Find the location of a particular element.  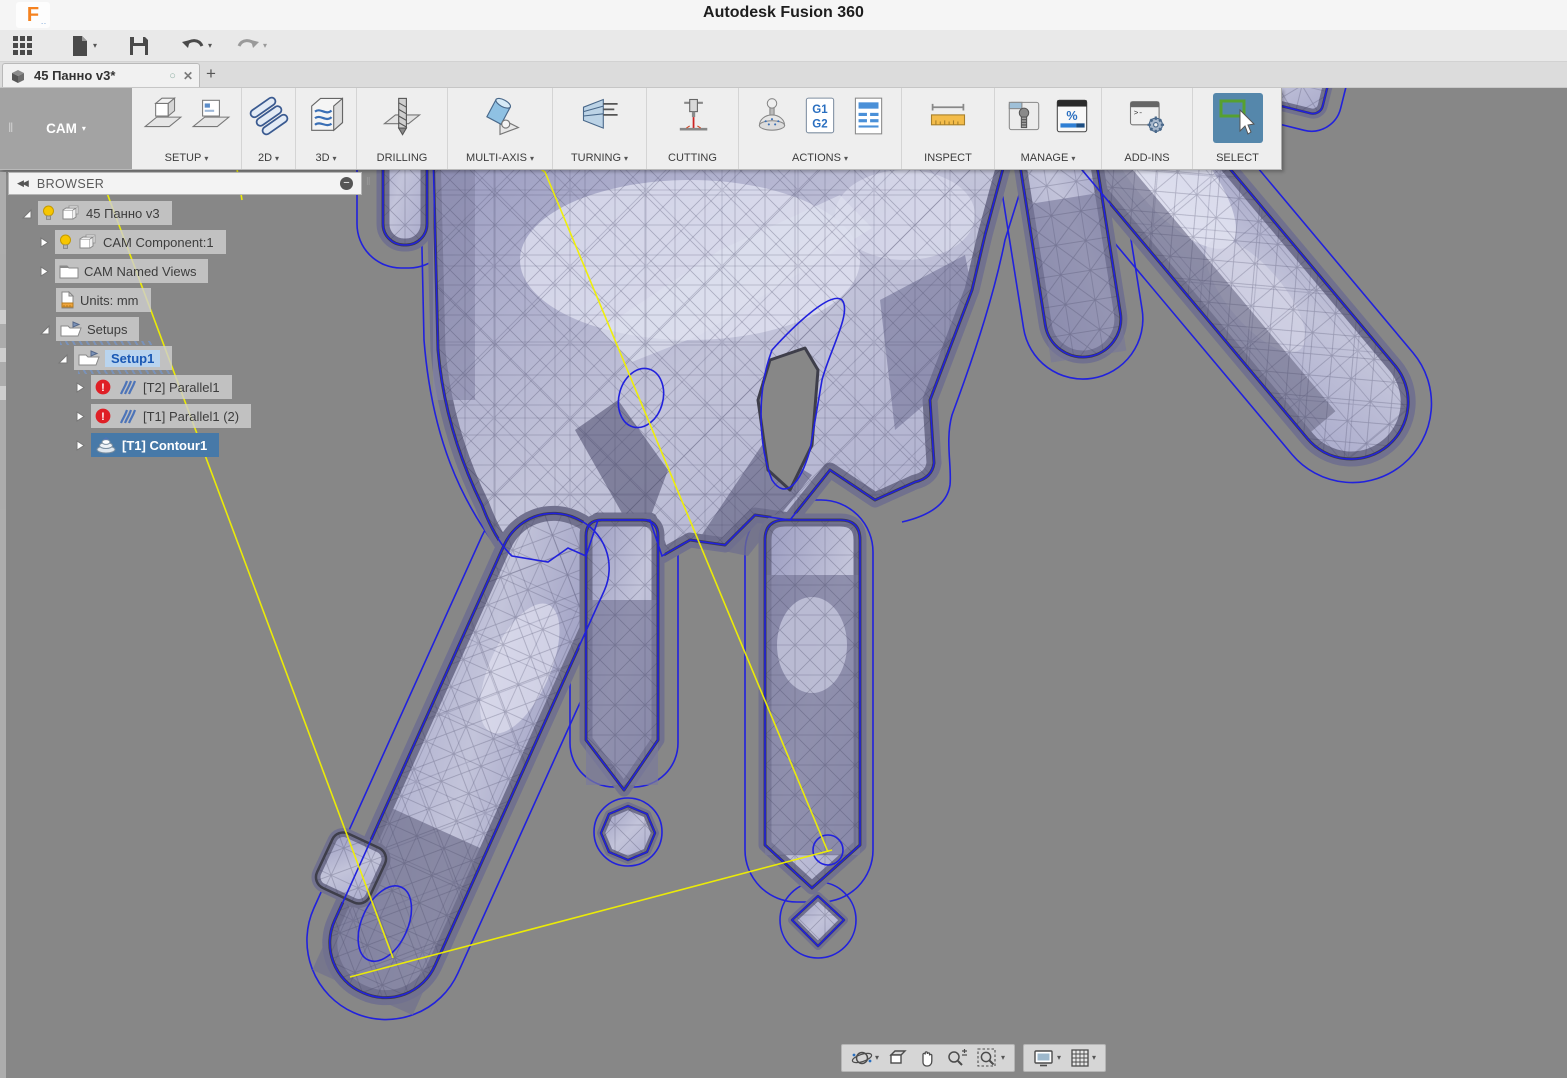

pan-button is located at coordinates (927, 1058).